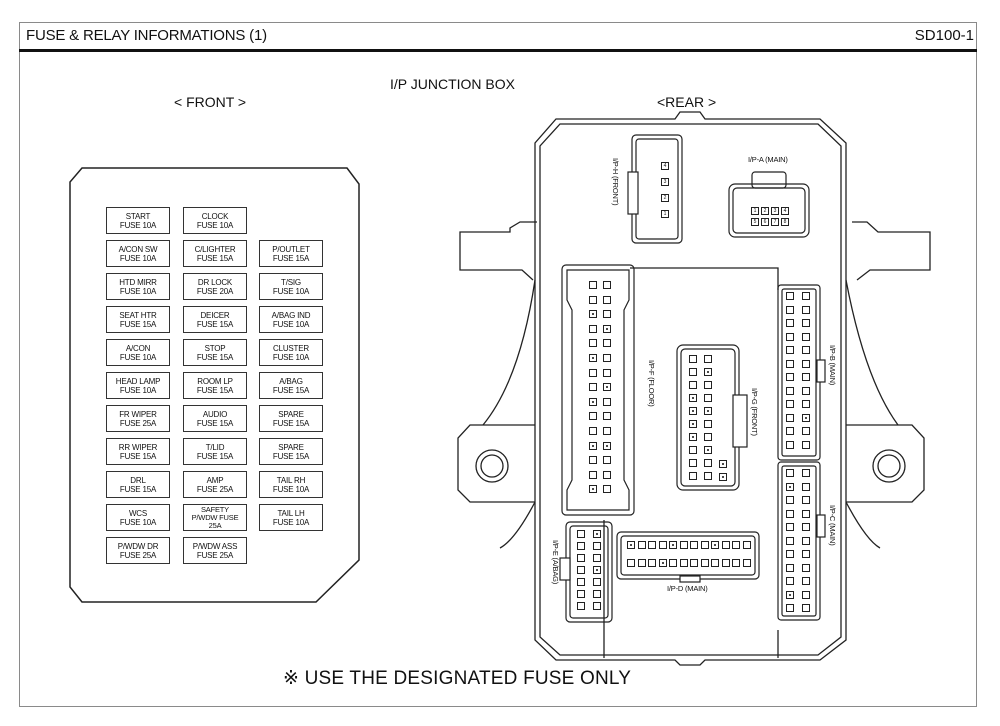 This screenshot has height=726, width=1000. I want to click on fuse-name: STOP, so click(215, 348).